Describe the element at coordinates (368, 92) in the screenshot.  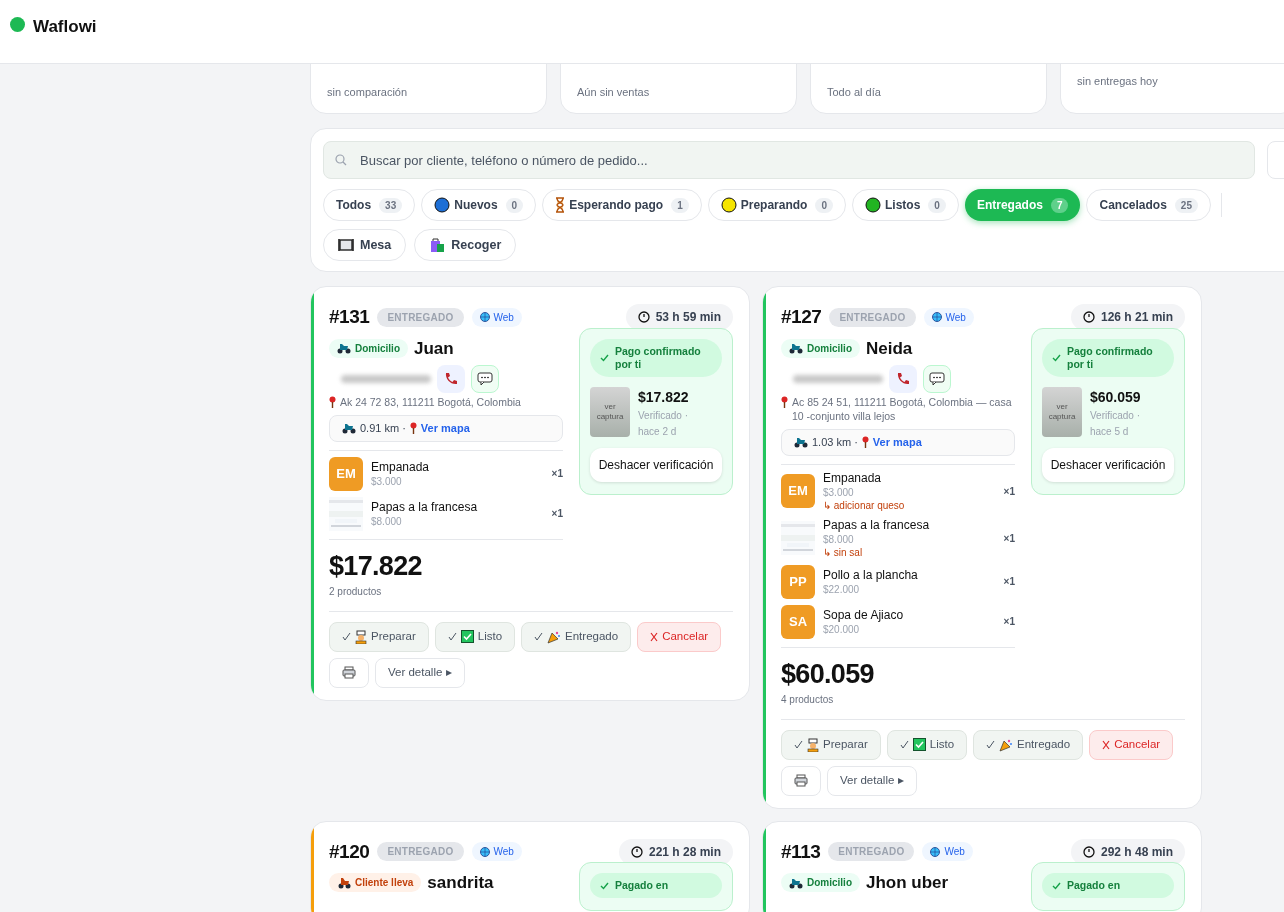
I see `stat-caption: sin comparación` at that location.